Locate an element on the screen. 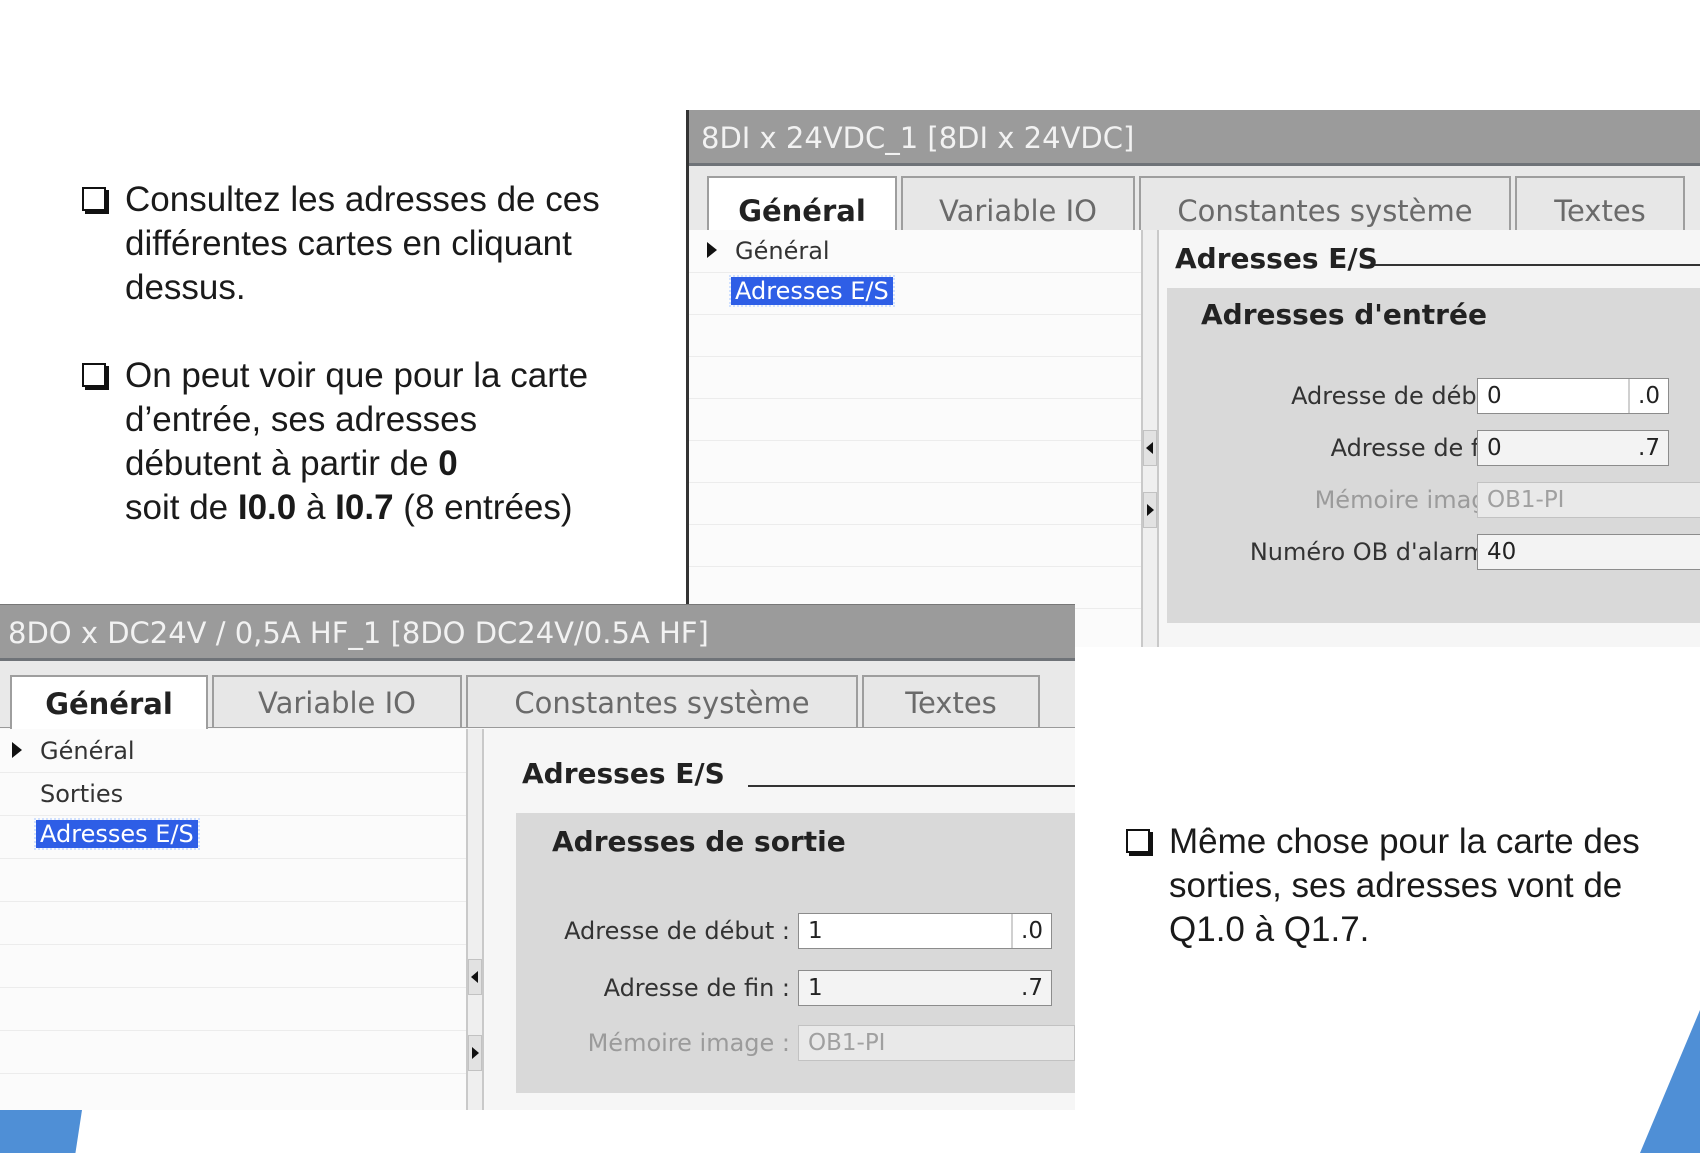  end-address-field: 1 .7 is located at coordinates (925, 988).